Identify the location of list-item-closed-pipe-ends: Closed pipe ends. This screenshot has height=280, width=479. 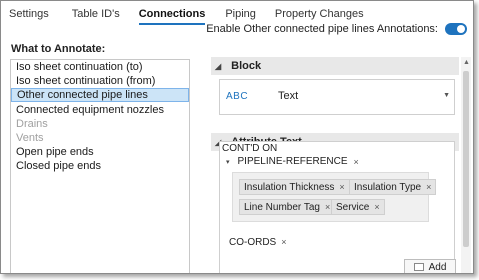
(100, 166).